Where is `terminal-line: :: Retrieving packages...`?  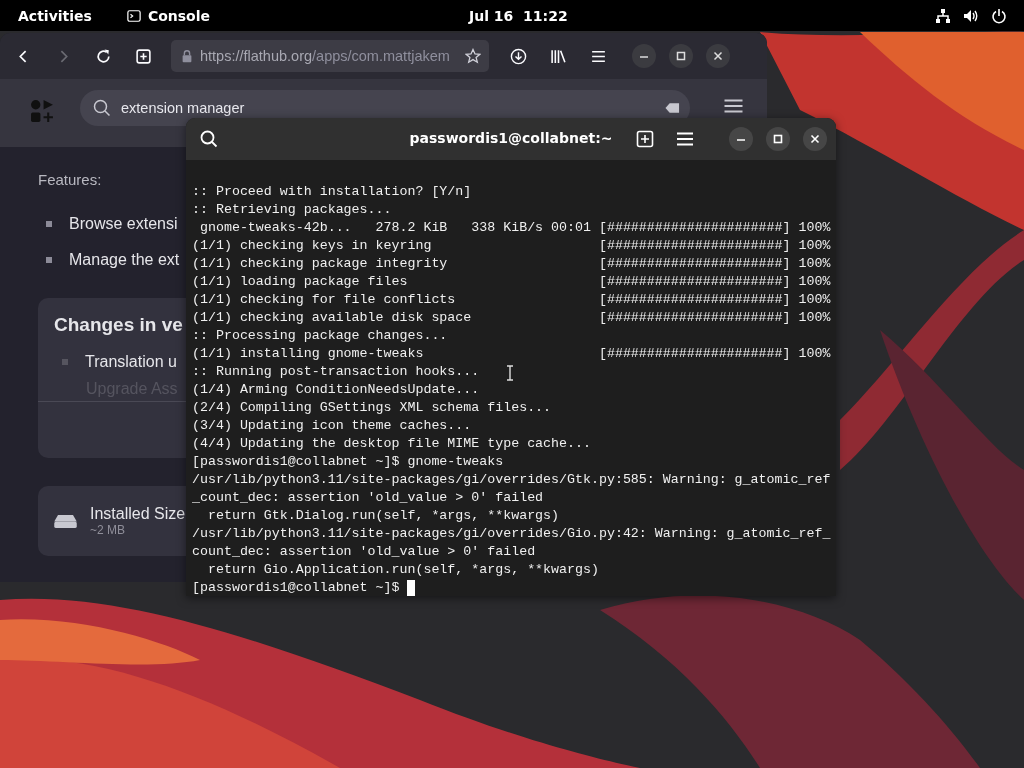 terminal-line: :: Retrieving packages... is located at coordinates (292, 210).